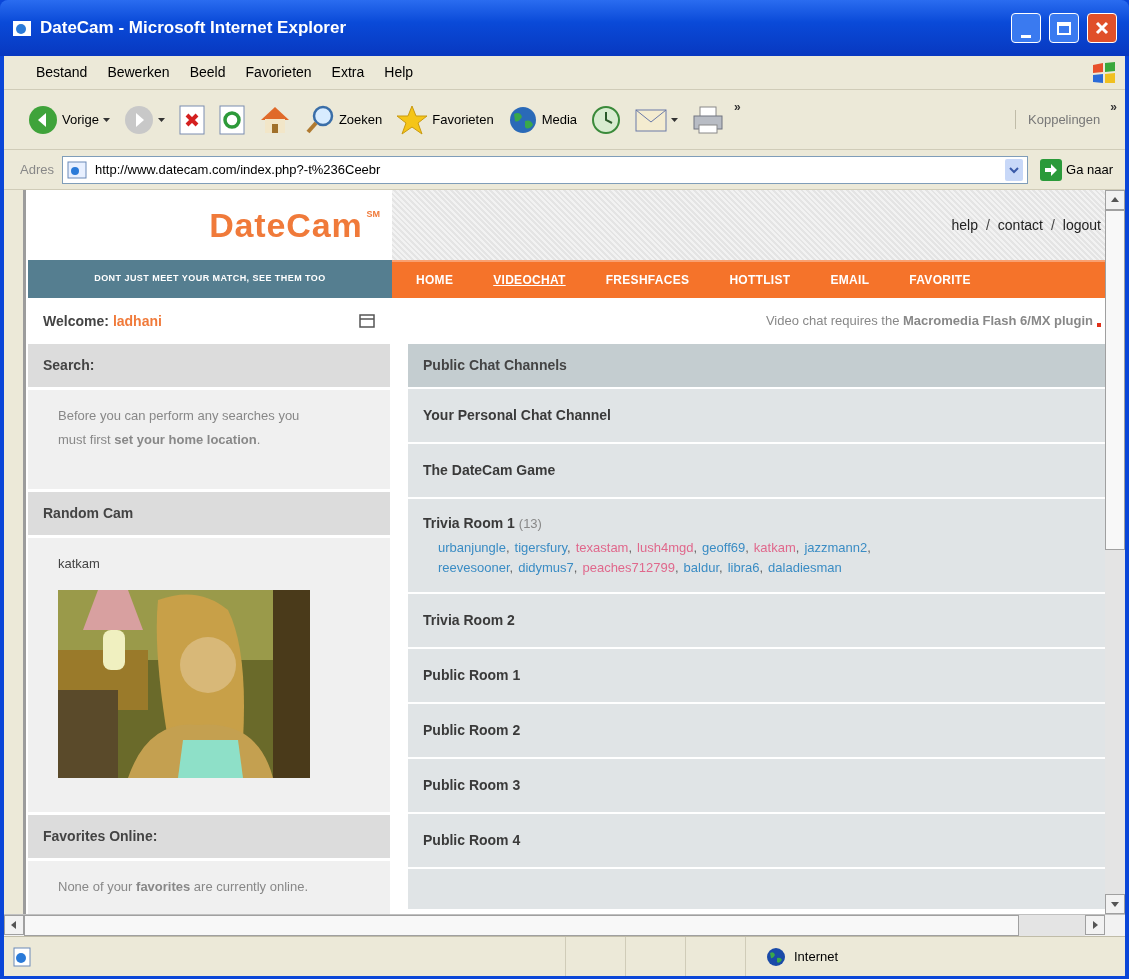  I want to click on windows-logo-icon, so click(1104, 72).